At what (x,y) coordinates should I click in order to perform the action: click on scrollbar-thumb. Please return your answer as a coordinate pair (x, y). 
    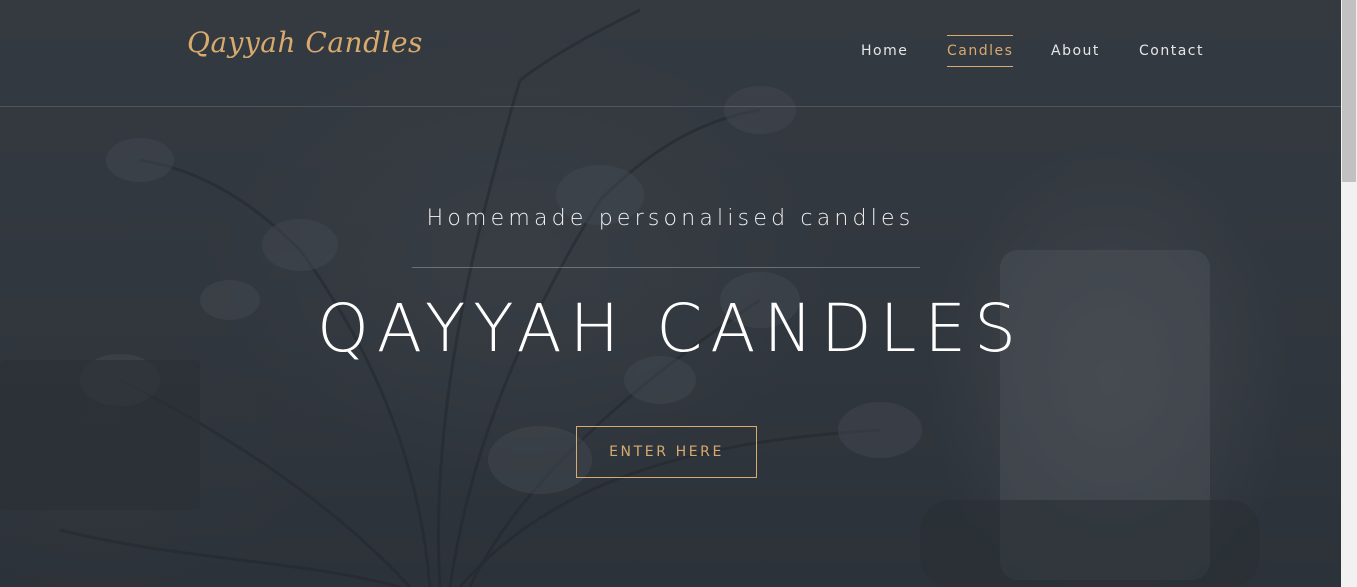
    Looking at the image, I should click on (1349, 91).